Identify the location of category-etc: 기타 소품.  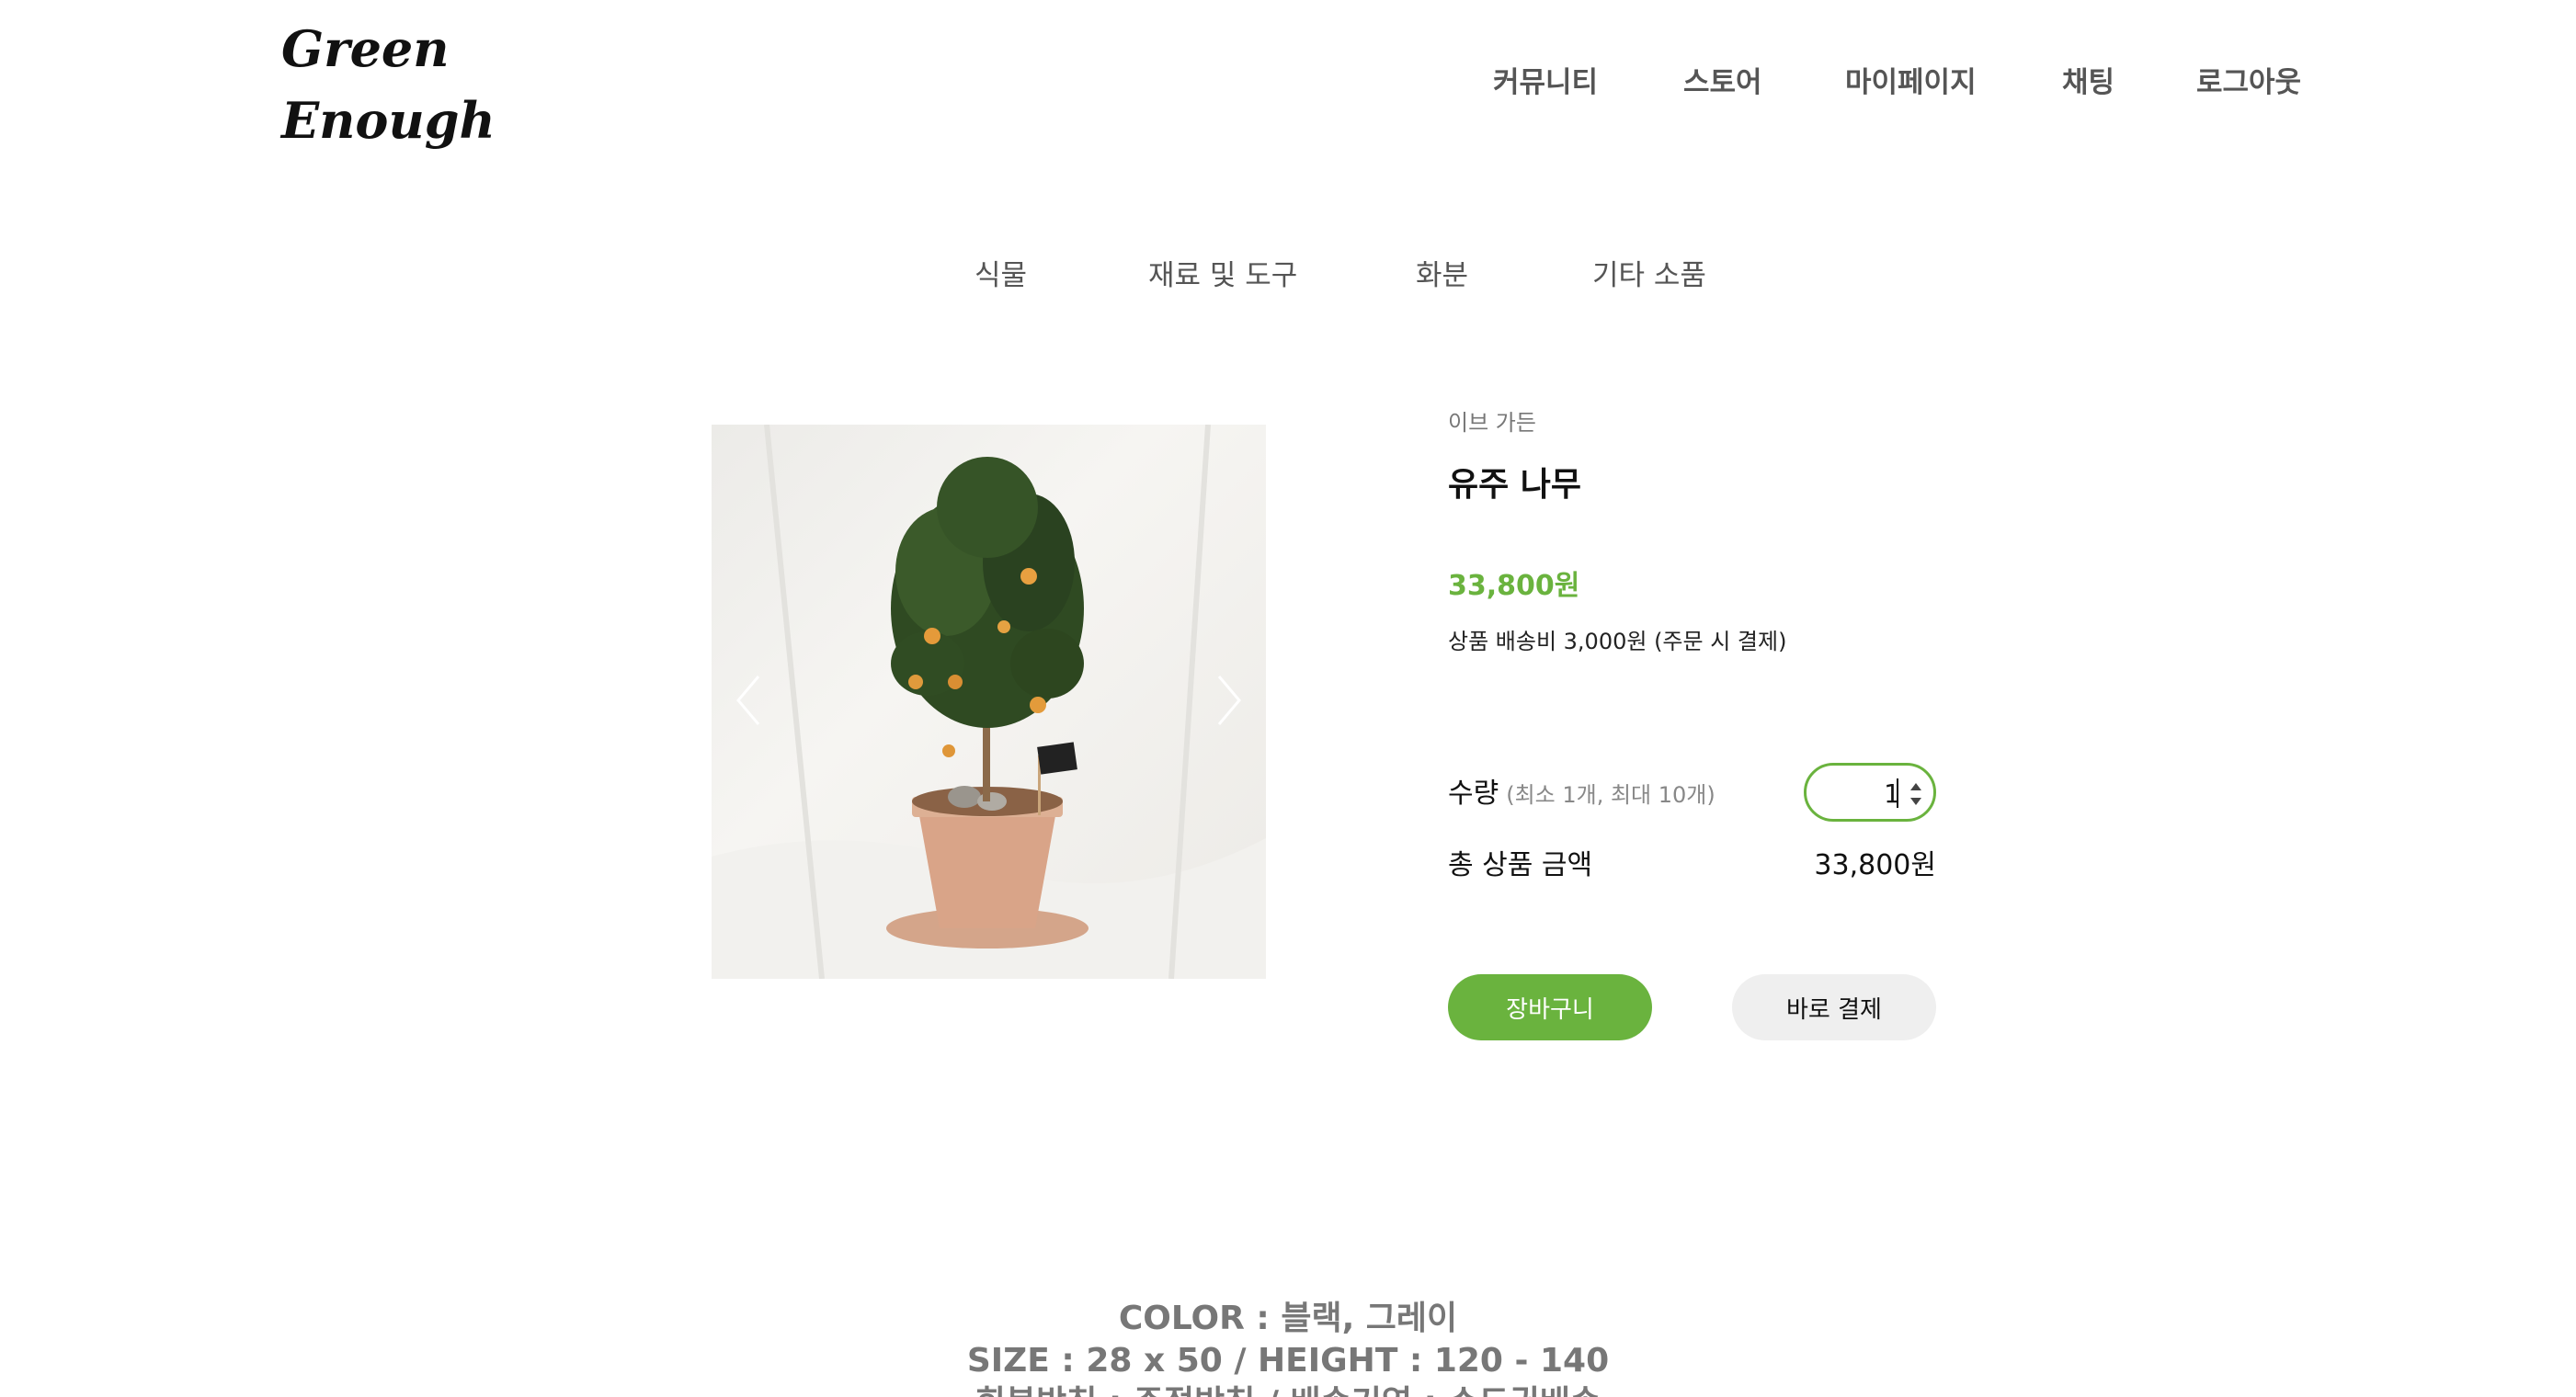
(1649, 276).